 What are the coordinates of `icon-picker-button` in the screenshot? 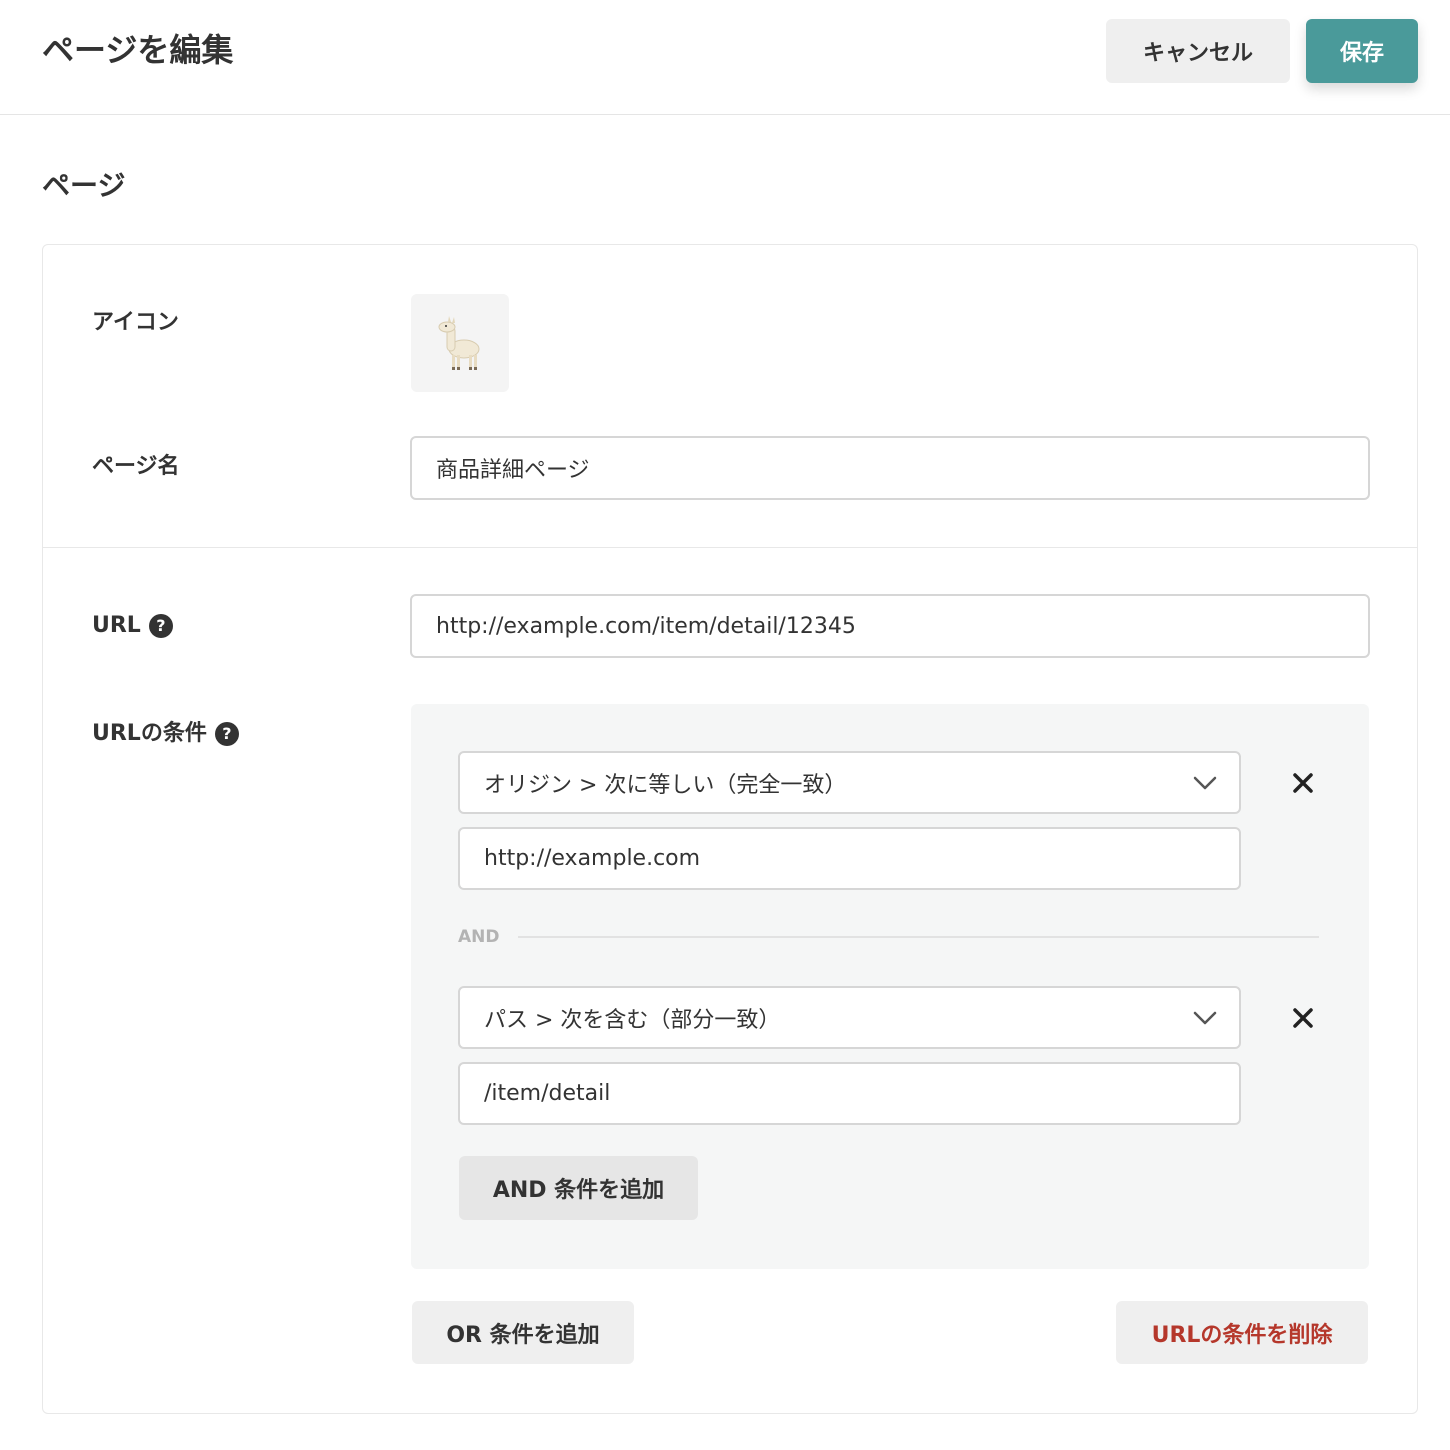 It's located at (460, 343).